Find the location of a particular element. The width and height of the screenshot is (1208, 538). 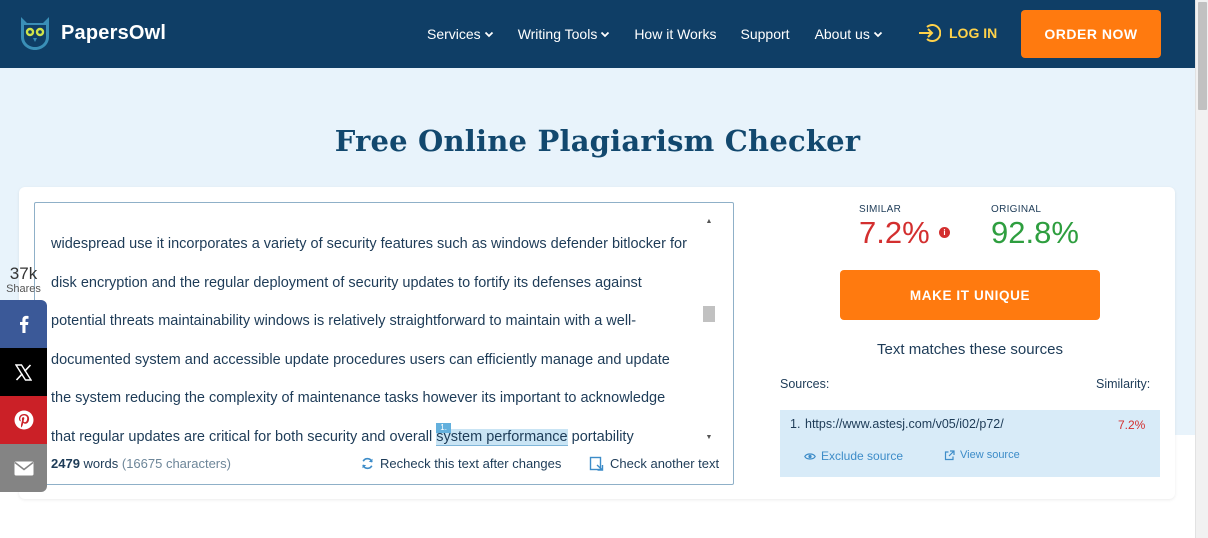

nav-services: Services is located at coordinates (460, 34).